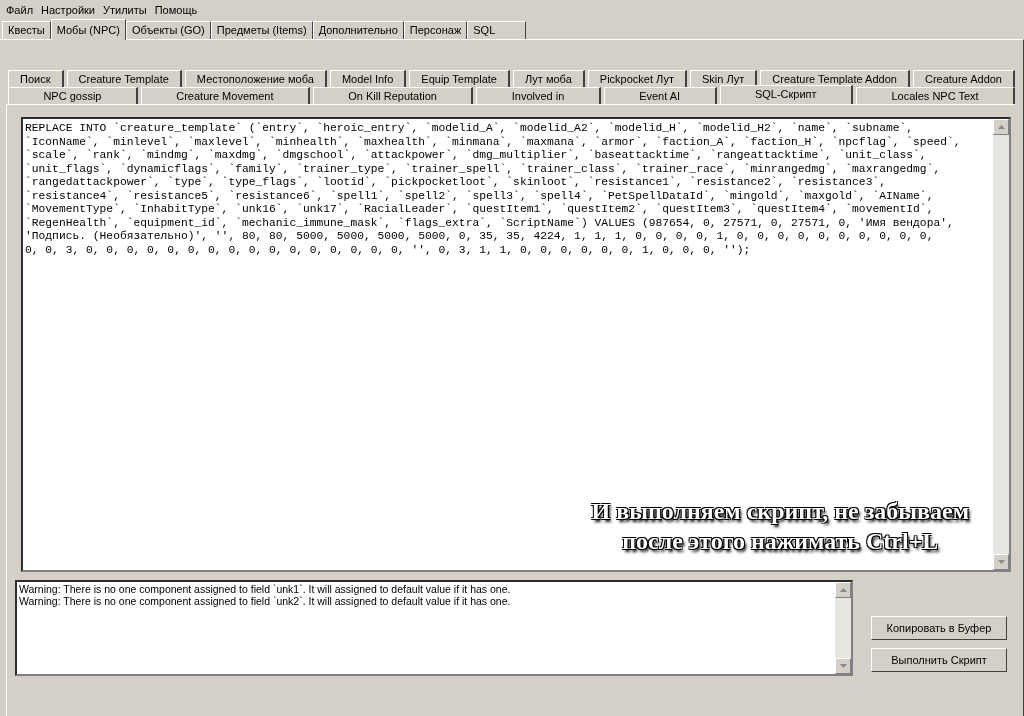  What do you see at coordinates (480, 237) in the screenshot?
I see `code-line: 'Подпись. (Необязательно)', '', 80, 80, 5000, 5000, 5000, 5000, 0, 35, 35, 4224, 1, 1, 1, 0, 0, 0, 0, 1, 0, 0, 0, 0, 0, 0, 0, 0, 0, 0,` at bounding box center [480, 237].